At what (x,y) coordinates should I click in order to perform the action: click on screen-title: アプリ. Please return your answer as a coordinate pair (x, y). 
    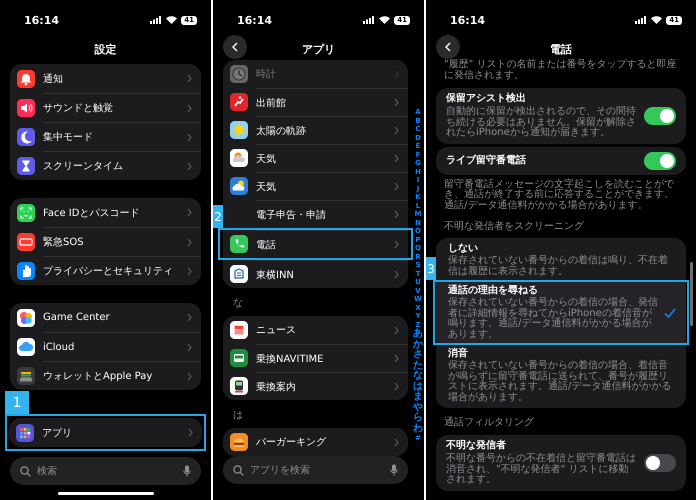
    Looking at the image, I should click on (318, 49).